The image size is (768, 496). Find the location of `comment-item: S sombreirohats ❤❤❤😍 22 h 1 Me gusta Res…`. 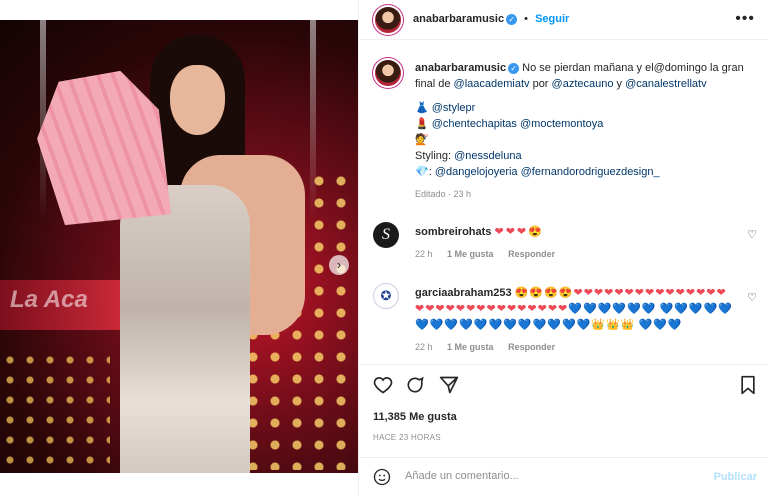

comment-item: S sombreirohats ❤❤❤😍 22 h 1 Me gusta Res… is located at coordinates (569, 247).